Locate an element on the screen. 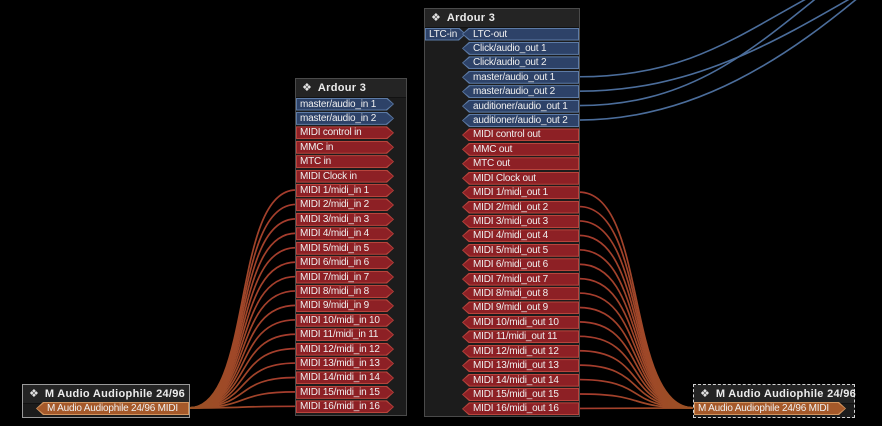 The height and width of the screenshot is (426, 882). port-label: MIDI 9/midi_in 9 is located at coordinates (335, 306).